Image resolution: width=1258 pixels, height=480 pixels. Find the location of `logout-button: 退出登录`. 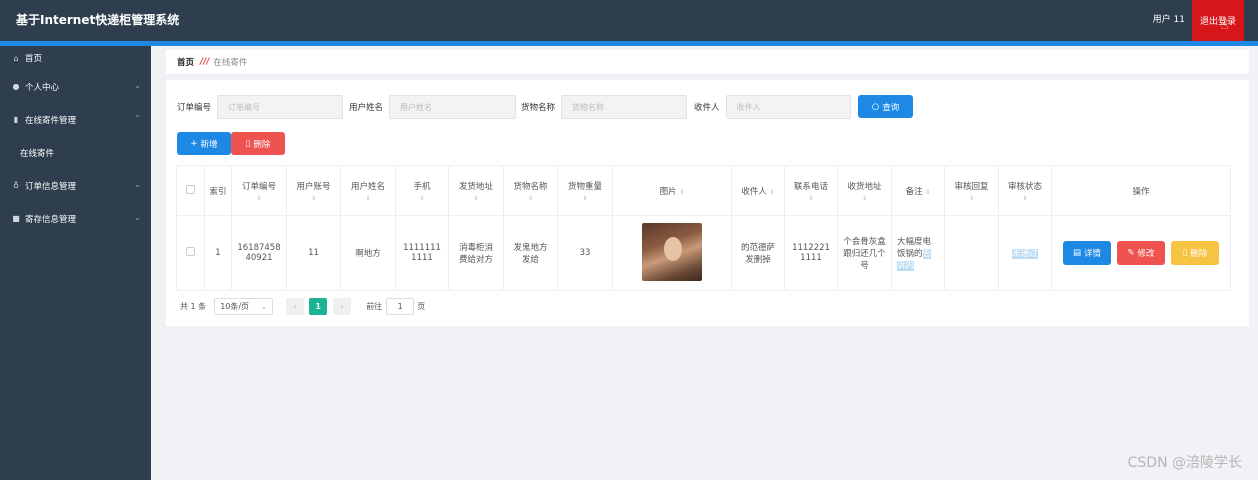

logout-button: 退出登录 is located at coordinates (1218, 20).